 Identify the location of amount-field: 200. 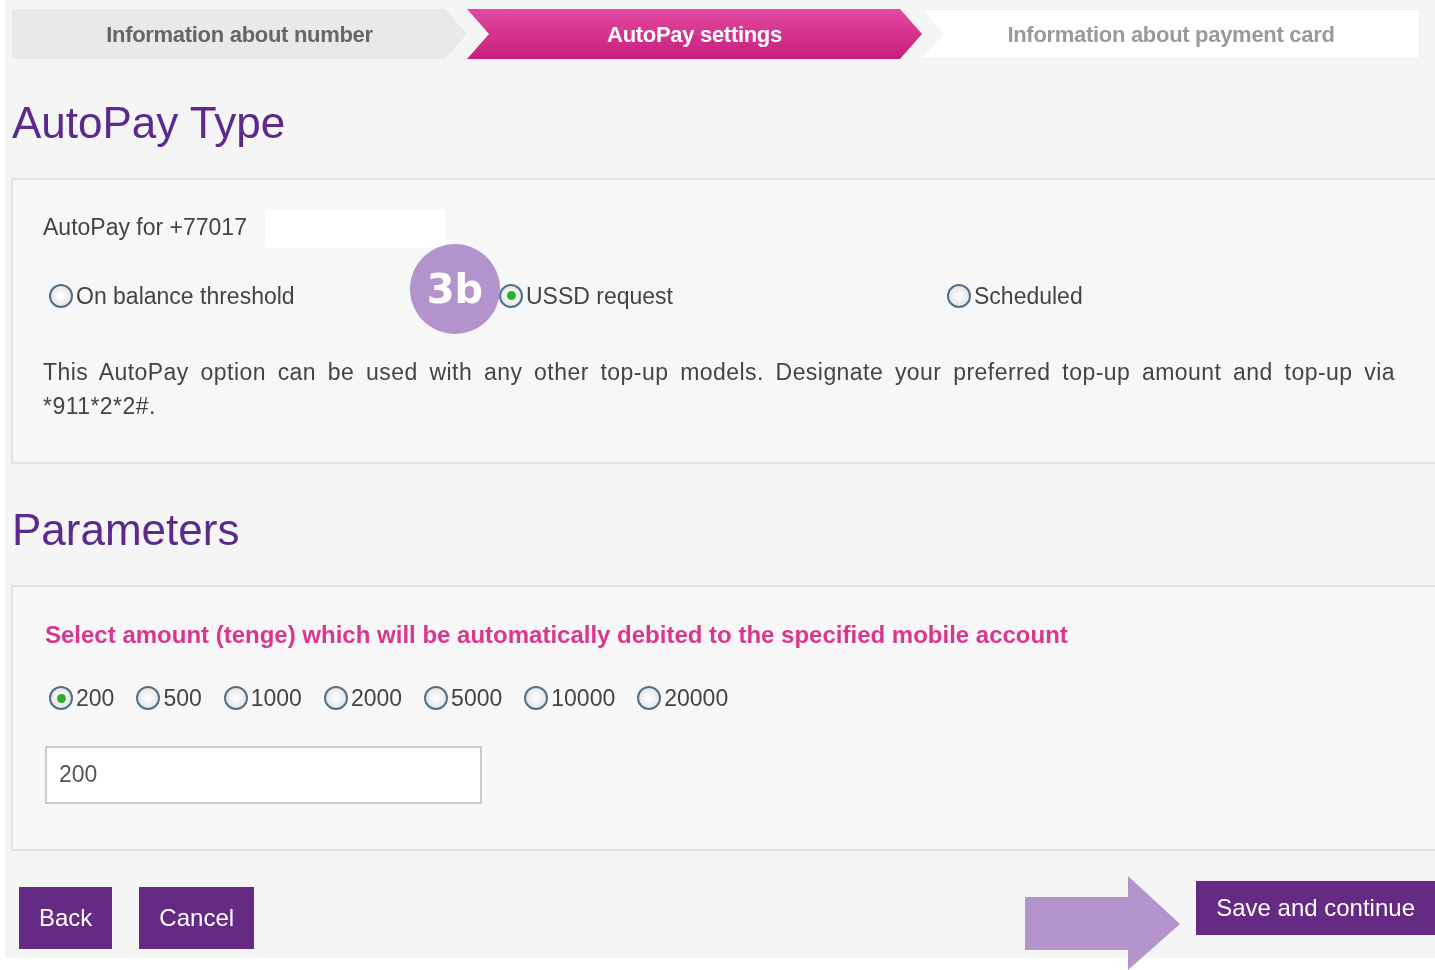
(263, 774).